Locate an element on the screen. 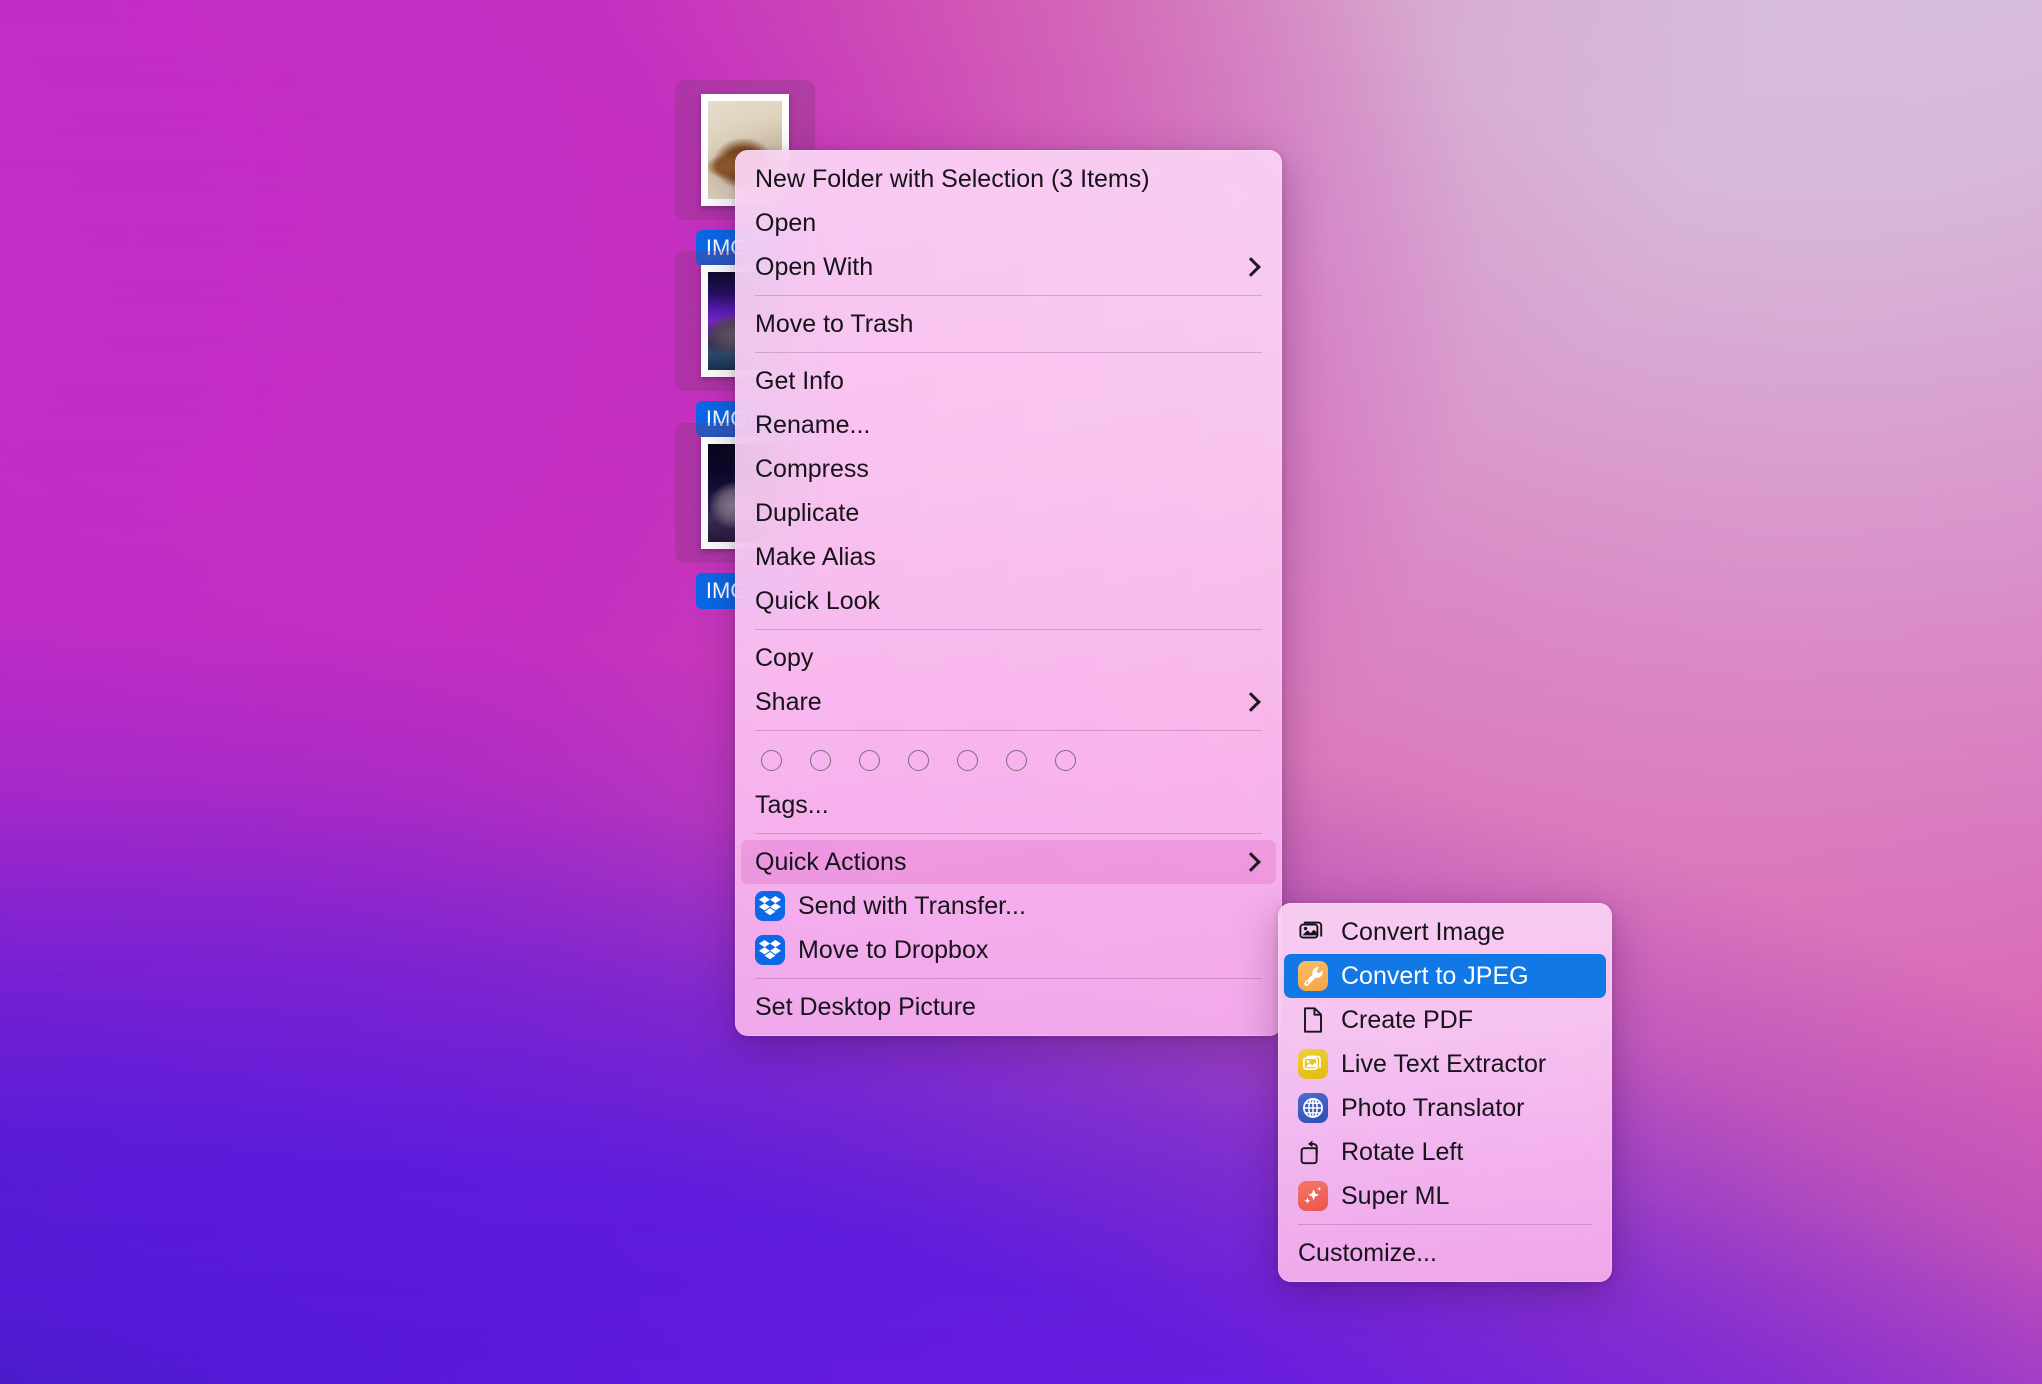 The image size is (2042, 1384). menu-item-set-desktop-picture: Set Desktop Picture is located at coordinates (1008, 1007).